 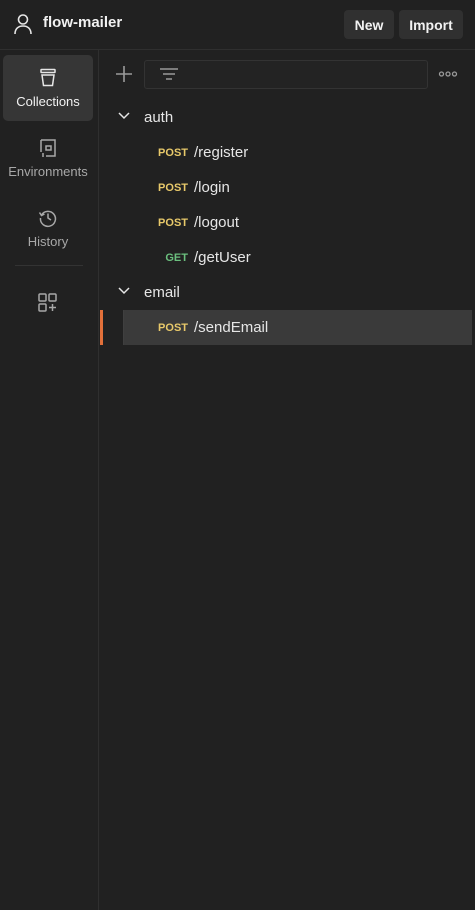 I want to click on workspace-header: flow-mailer New Import, so click(x=237, y=25).